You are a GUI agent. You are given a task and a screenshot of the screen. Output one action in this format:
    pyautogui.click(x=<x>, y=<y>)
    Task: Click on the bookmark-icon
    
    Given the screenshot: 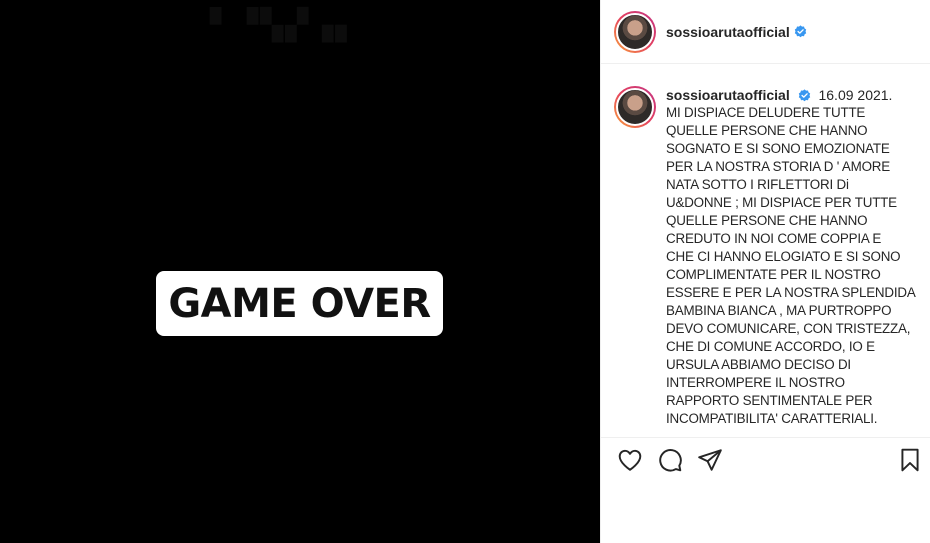 What is the action you would take?
    pyautogui.click(x=910, y=460)
    